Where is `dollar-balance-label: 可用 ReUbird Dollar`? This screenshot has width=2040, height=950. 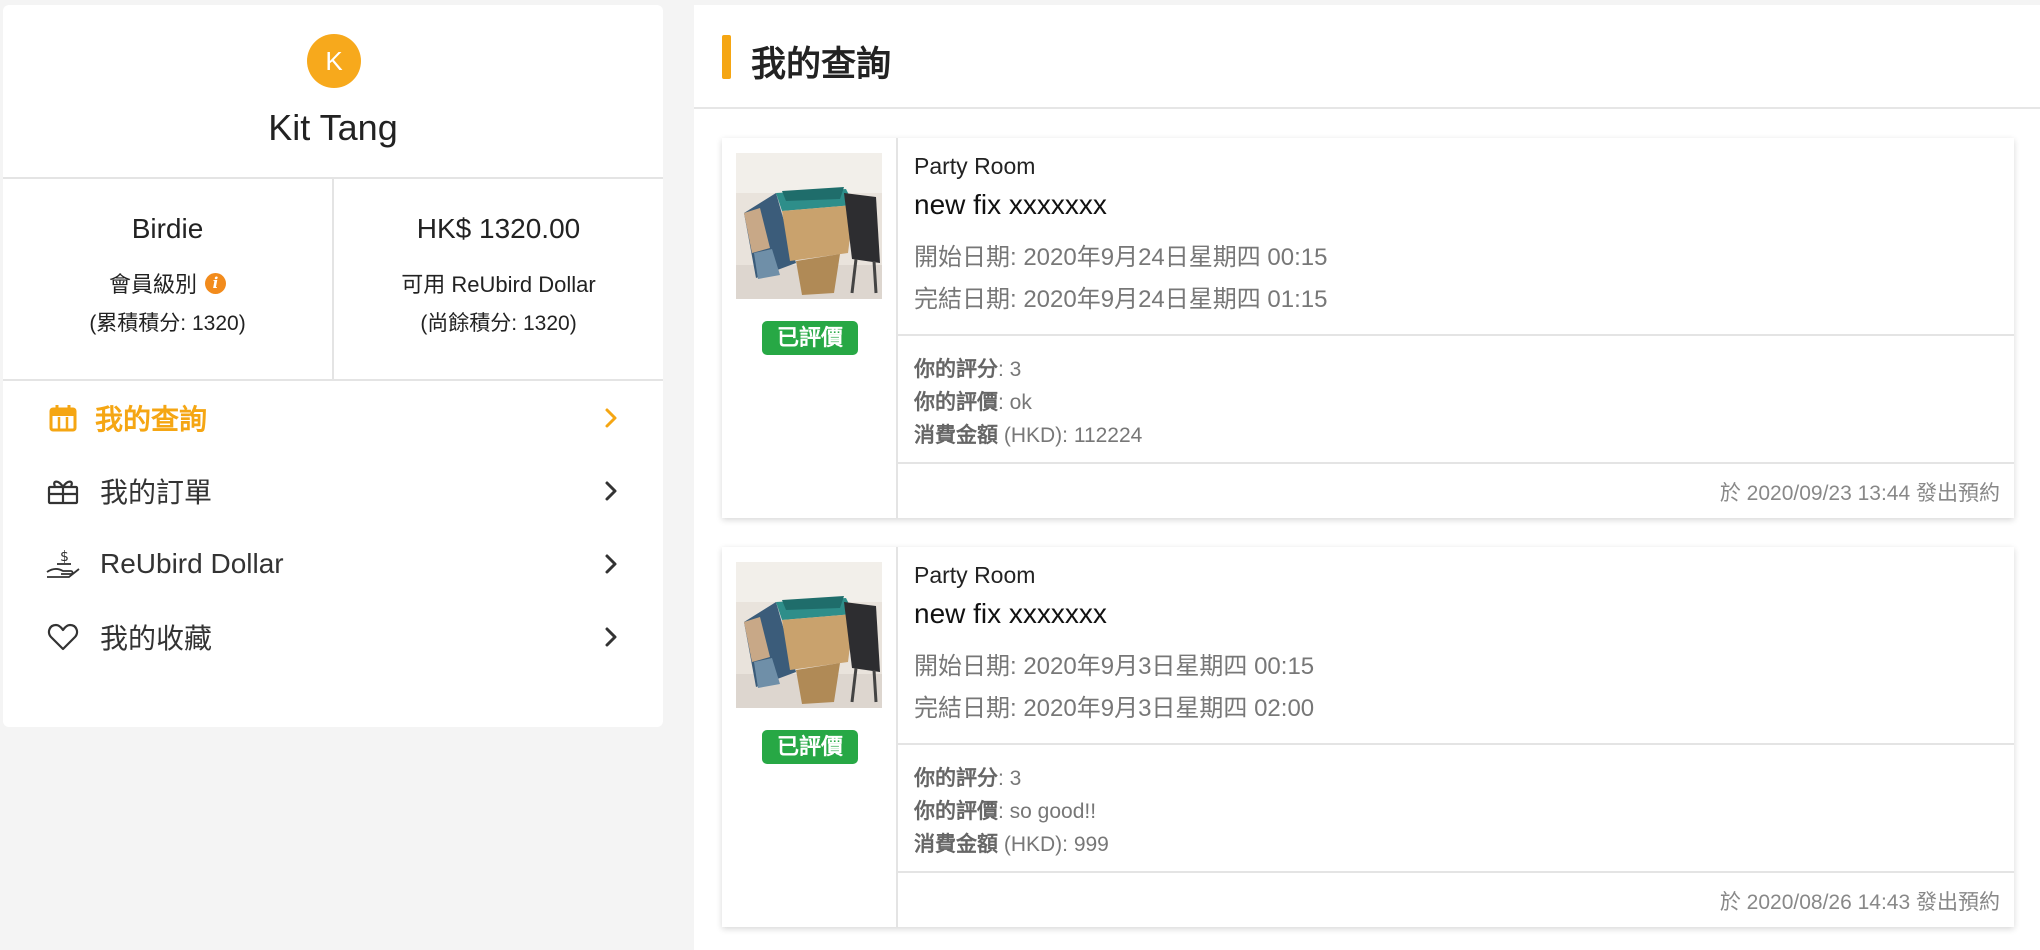
dollar-balance-label: 可用 ReUbird Dollar is located at coordinates (498, 283).